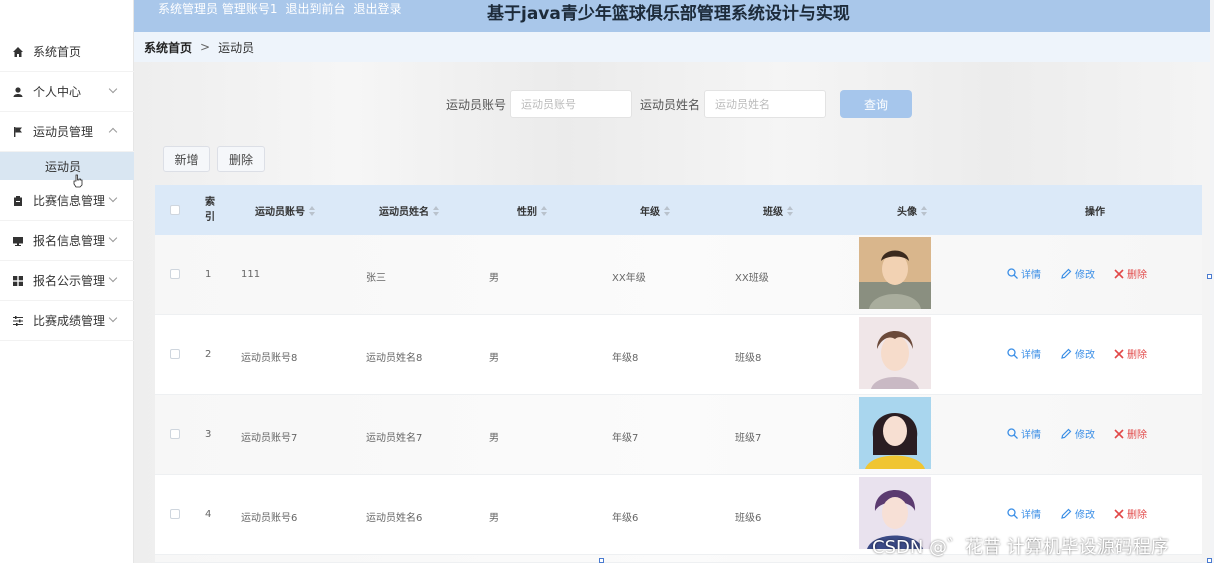 The height and width of the screenshot is (563, 1214). Describe the element at coordinates (208, 274) in the screenshot. I see `cell-index: 1` at that location.